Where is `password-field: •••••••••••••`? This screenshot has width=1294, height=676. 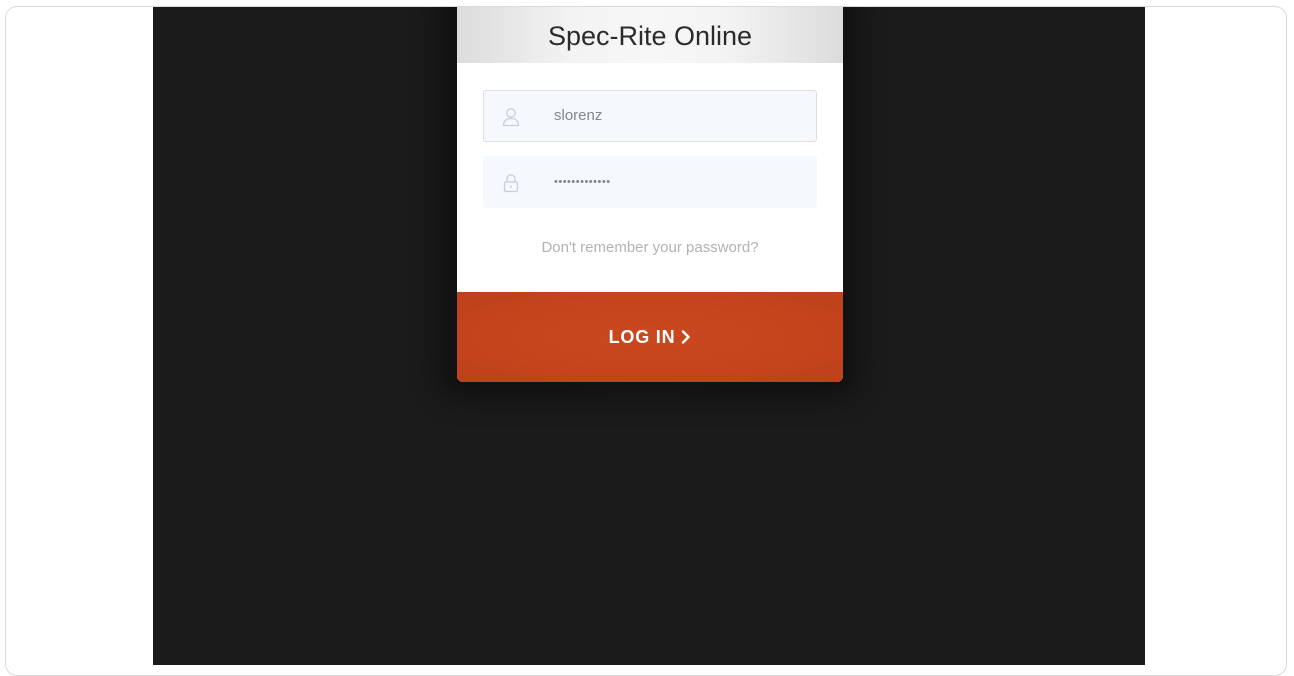 password-field: ••••••••••••• is located at coordinates (650, 182).